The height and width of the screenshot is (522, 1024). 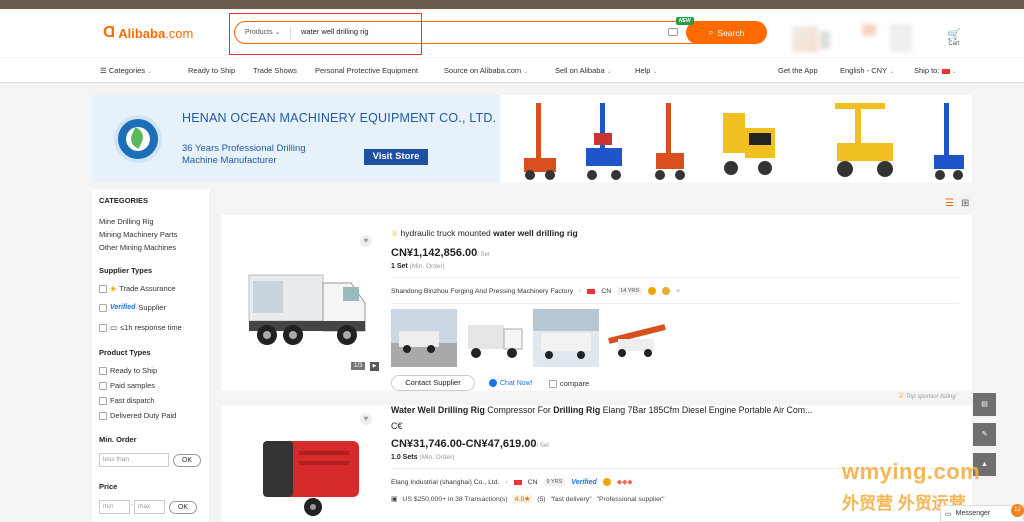 What do you see at coordinates (512, 4) in the screenshot?
I see `browser-top-strip` at bounding box center [512, 4].